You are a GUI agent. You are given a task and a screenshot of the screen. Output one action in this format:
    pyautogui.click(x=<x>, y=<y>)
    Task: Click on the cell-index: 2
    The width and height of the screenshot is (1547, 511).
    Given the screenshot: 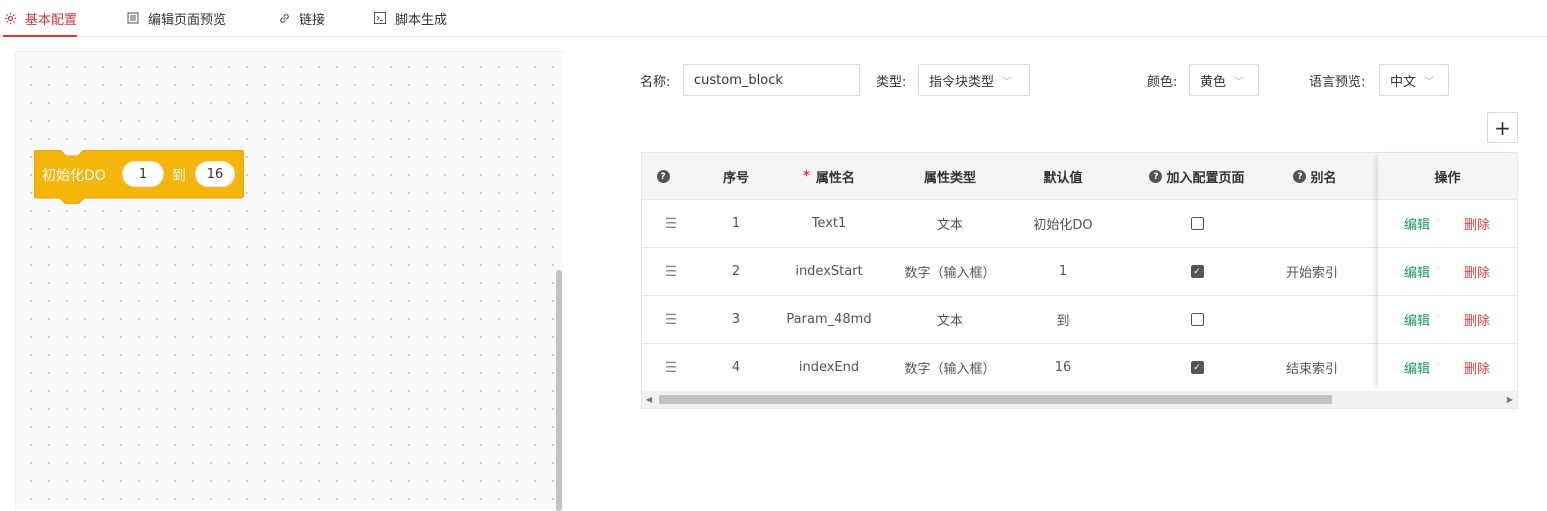 What is the action you would take?
    pyautogui.click(x=736, y=271)
    